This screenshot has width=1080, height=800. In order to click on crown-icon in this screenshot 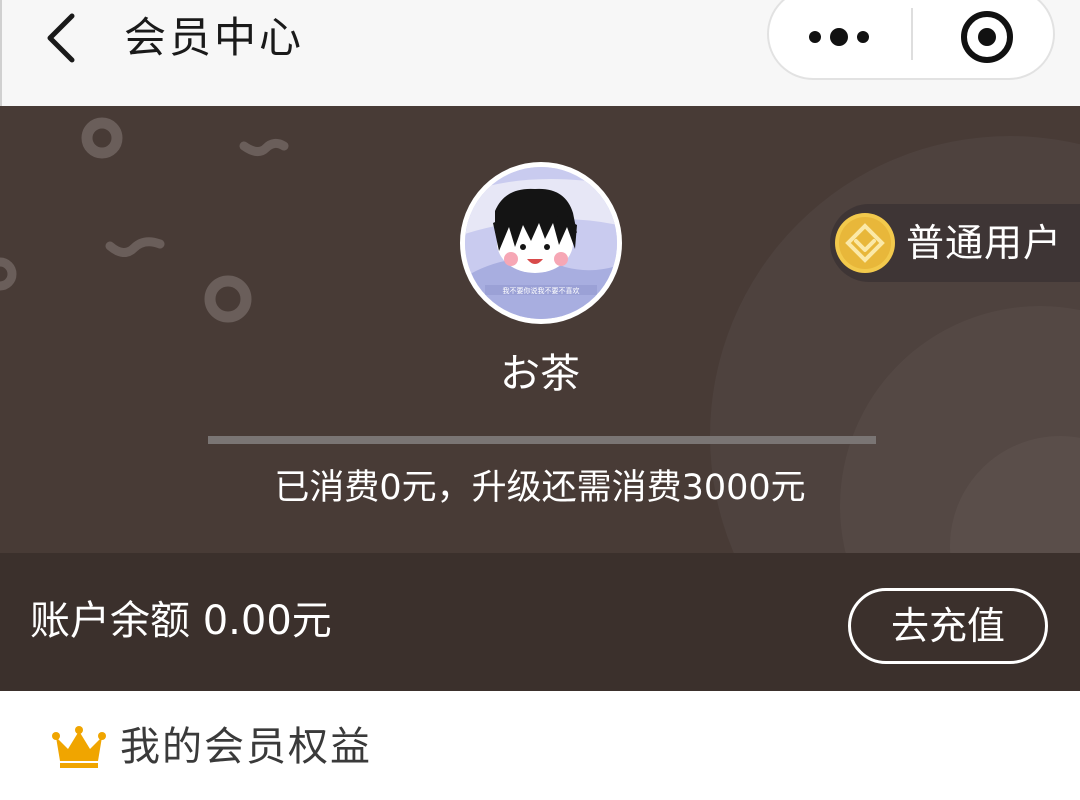, I will do `click(79, 747)`.